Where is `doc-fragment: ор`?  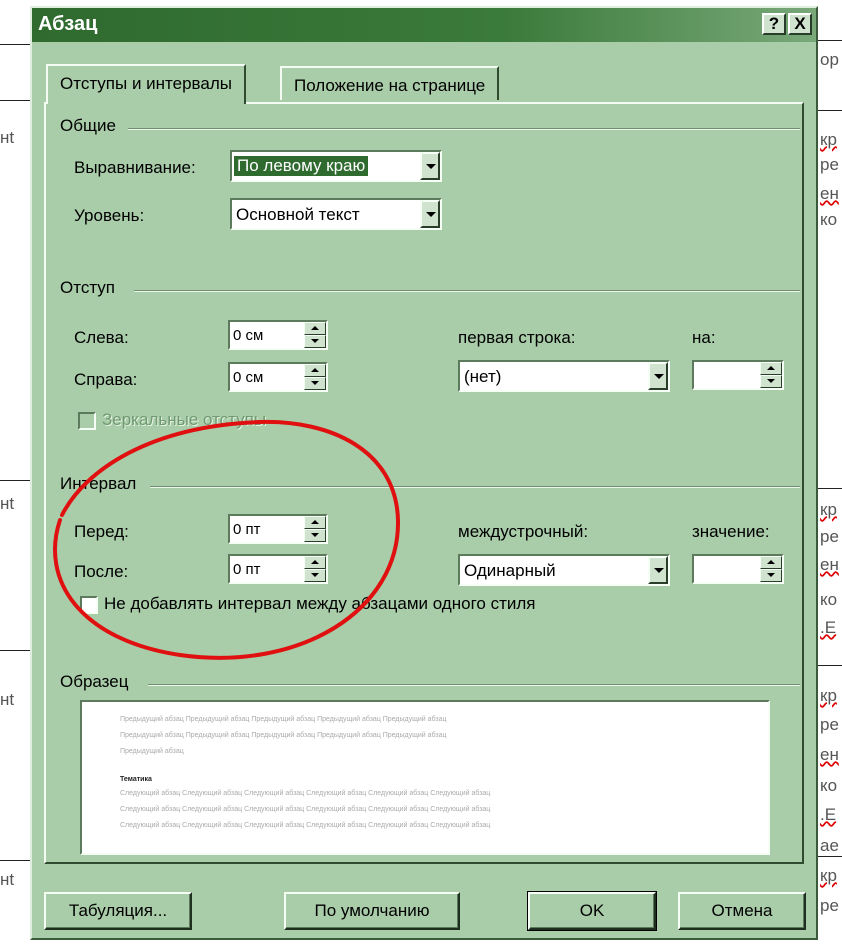
doc-fragment: ор is located at coordinates (829, 59).